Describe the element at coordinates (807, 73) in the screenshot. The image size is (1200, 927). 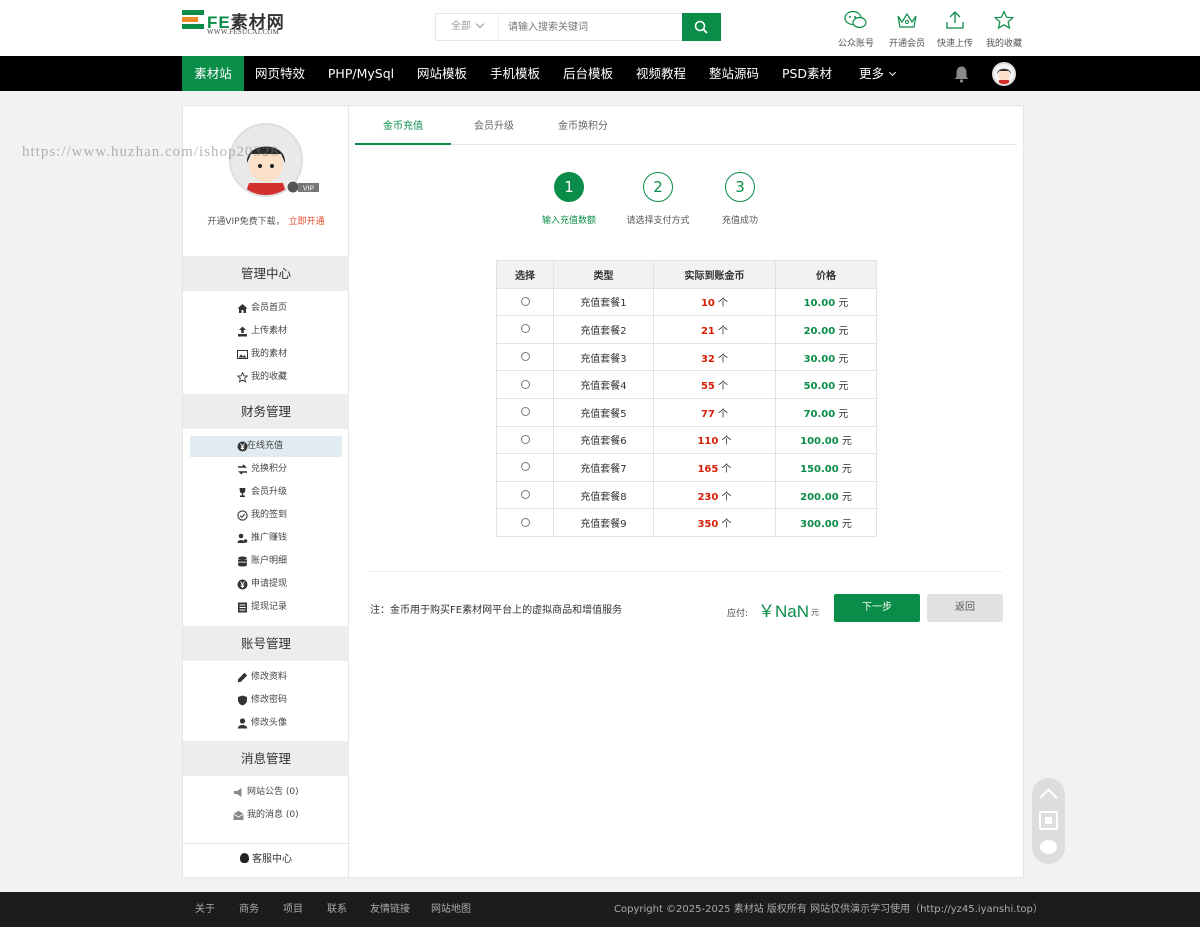
I see `nav-item-psd: PSD素材` at that location.